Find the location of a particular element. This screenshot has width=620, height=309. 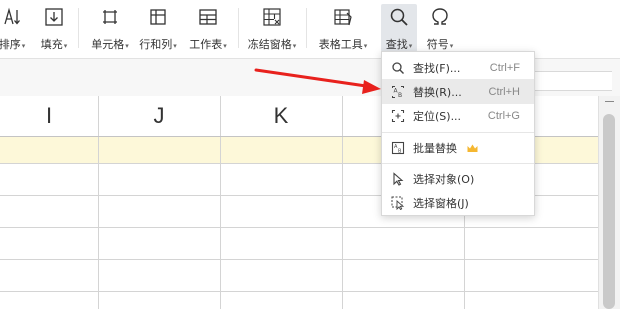

menu-item-find: 查找(F)... Ctrl+F is located at coordinates (458, 67).